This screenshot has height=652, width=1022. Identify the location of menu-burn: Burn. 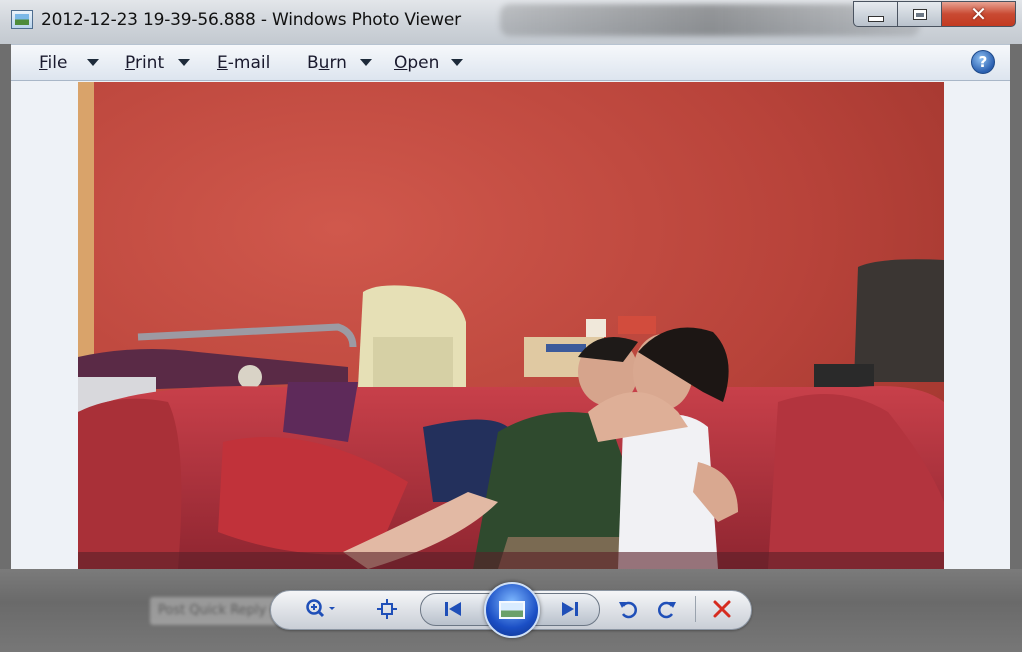
(327, 63).